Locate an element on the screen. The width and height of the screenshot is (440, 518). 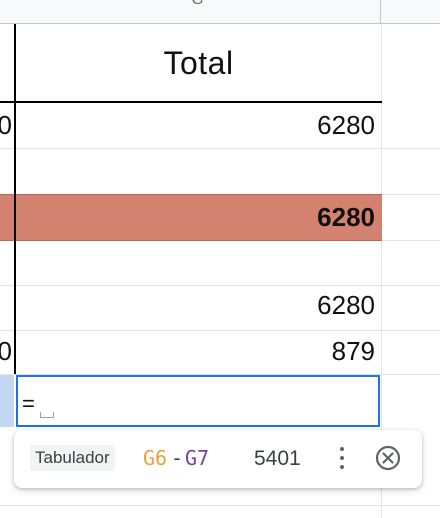
column-header-g: G is located at coordinates (198, 12).